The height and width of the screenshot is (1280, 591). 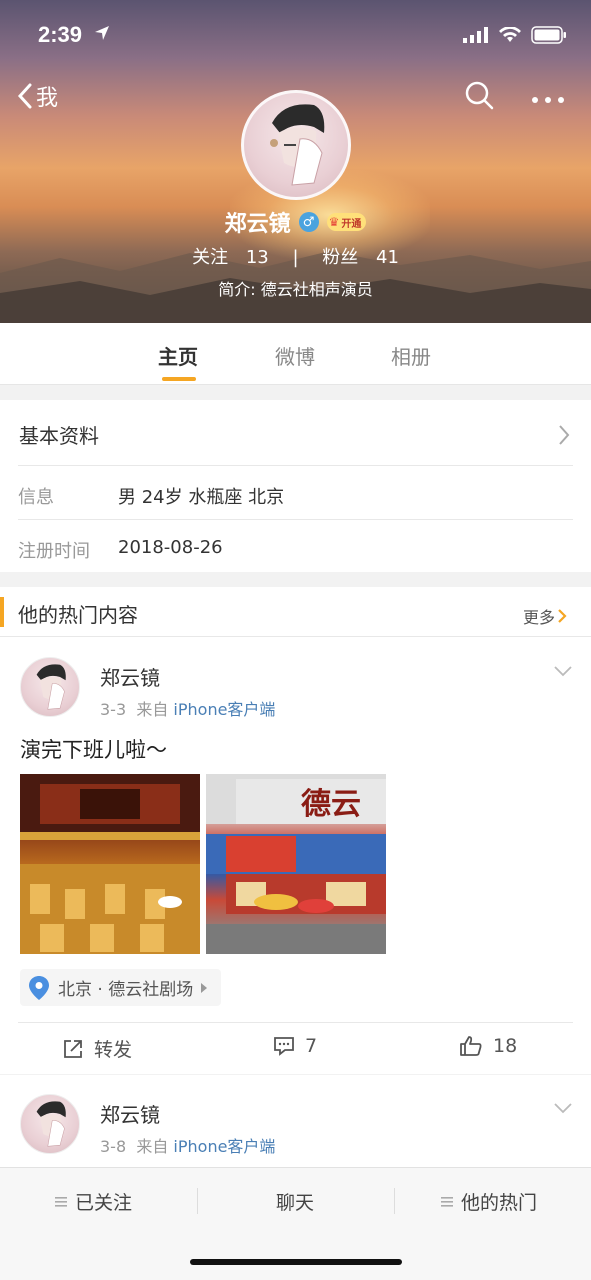 I want to click on gender-male-icon: ♂, so click(x=308, y=222).